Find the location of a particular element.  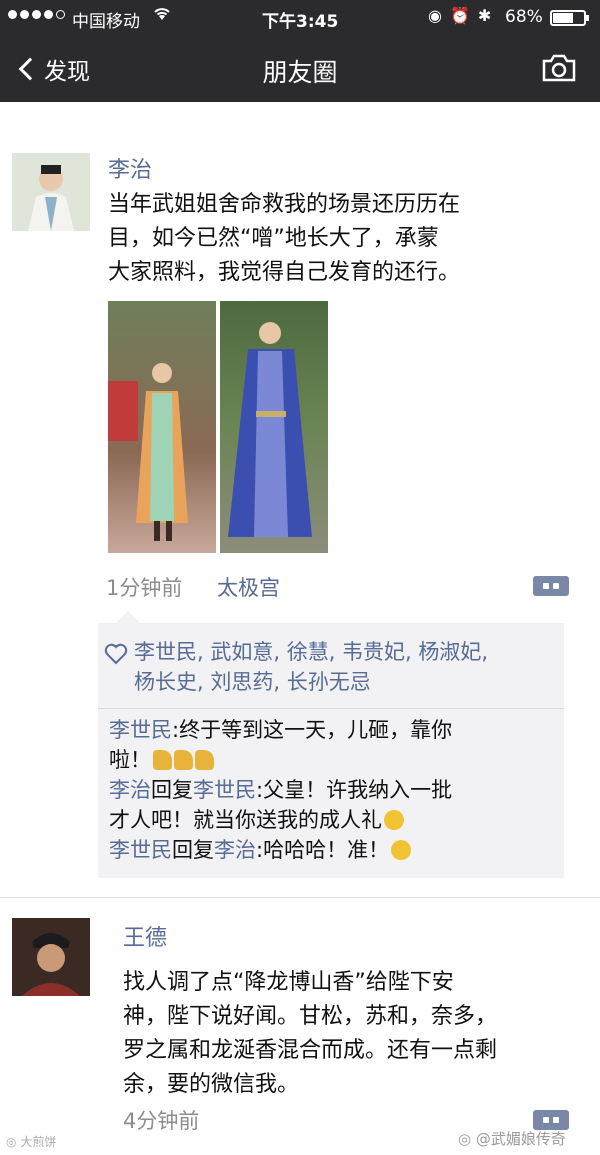

comment-text: 啦！ is located at coordinates (130, 760).